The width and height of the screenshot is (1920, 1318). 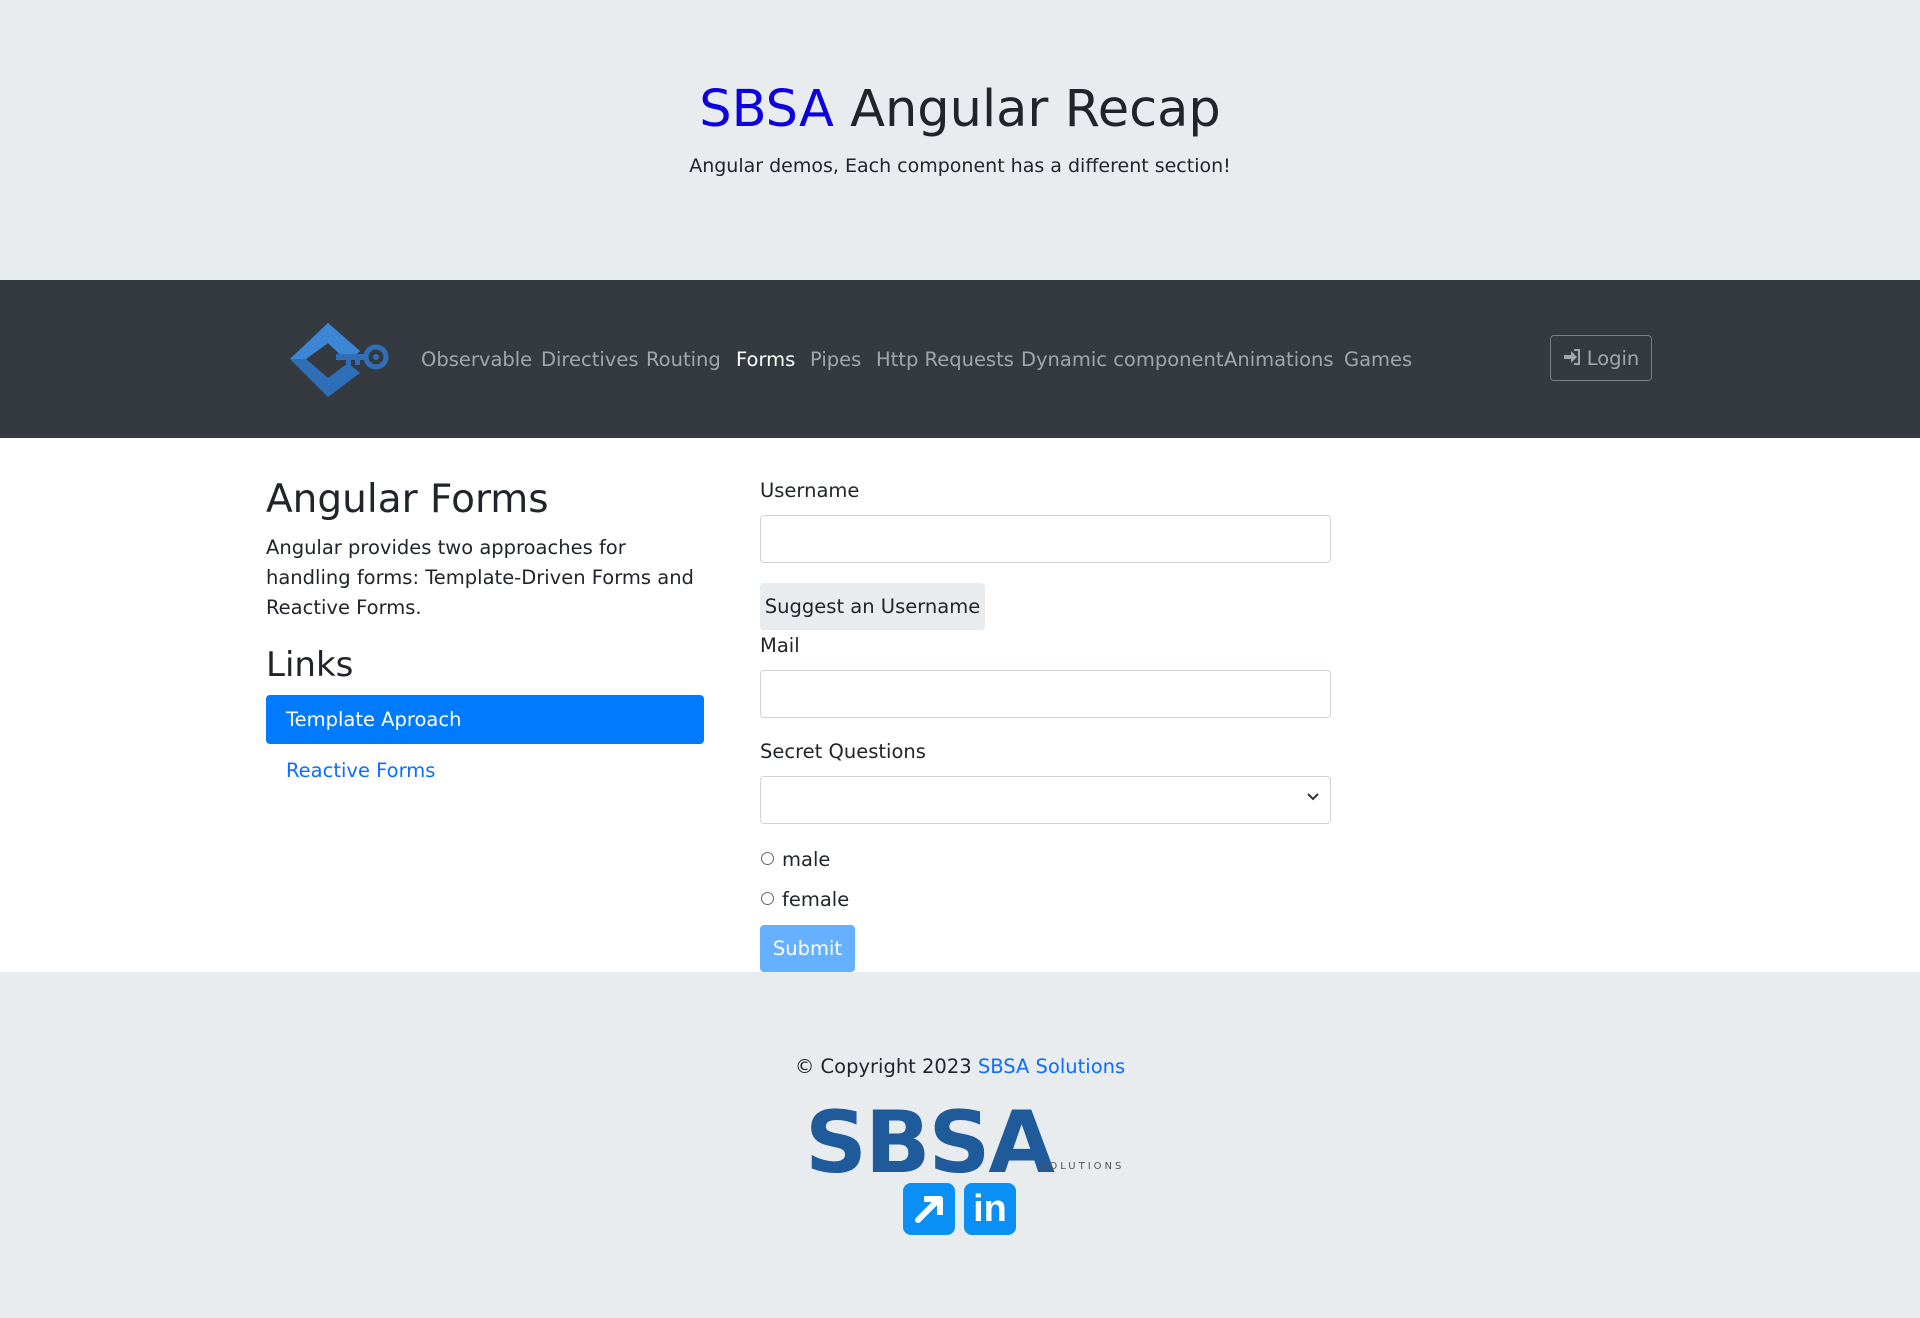 I want to click on copyright-prefix: © Copyright 2023, so click(x=883, y=1066).